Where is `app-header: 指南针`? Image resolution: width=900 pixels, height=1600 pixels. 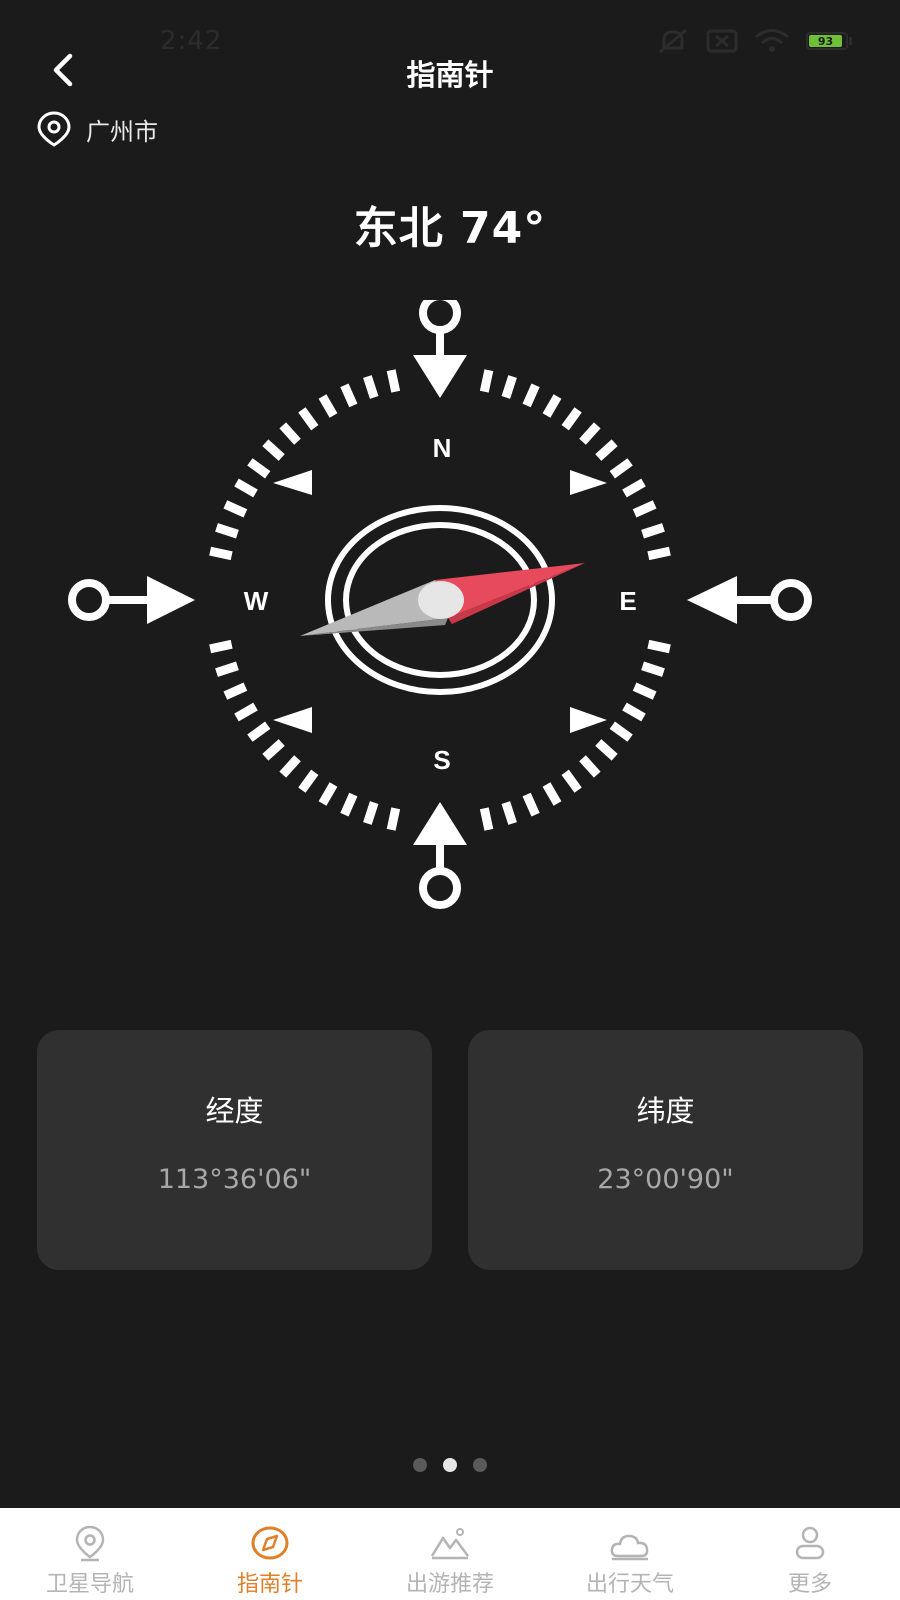
app-header: 指南针 is located at coordinates (450, 70).